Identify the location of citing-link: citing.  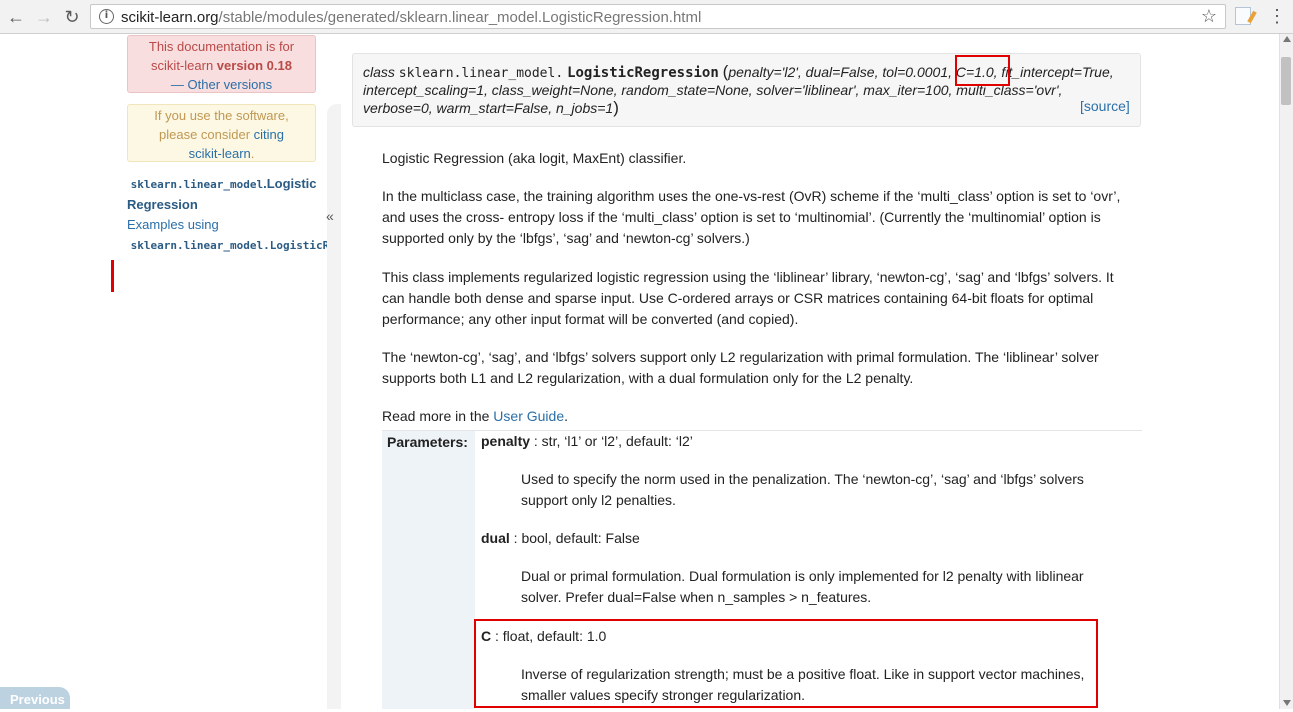
(269, 134).